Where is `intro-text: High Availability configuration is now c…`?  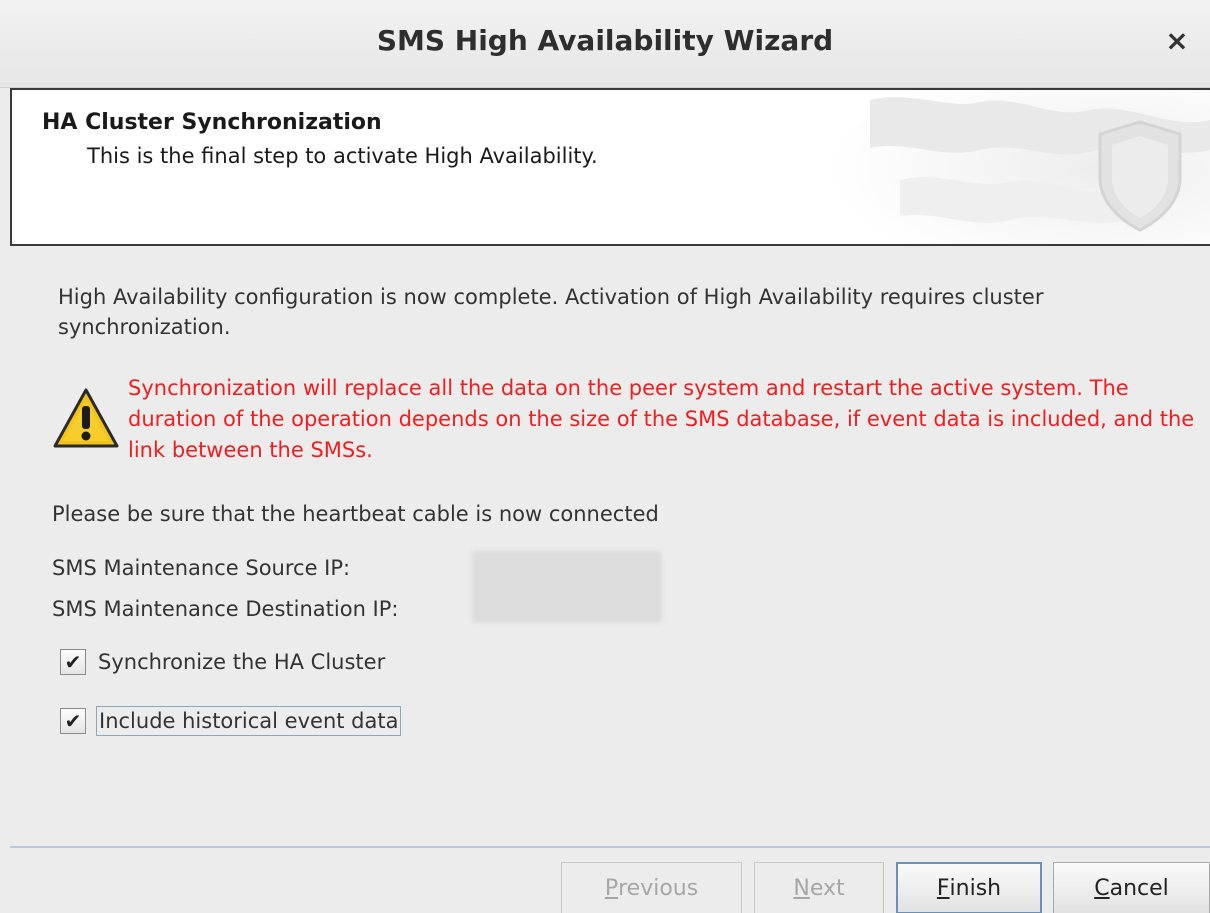
intro-text: High Availability configuration is now c… is located at coordinates (551, 312).